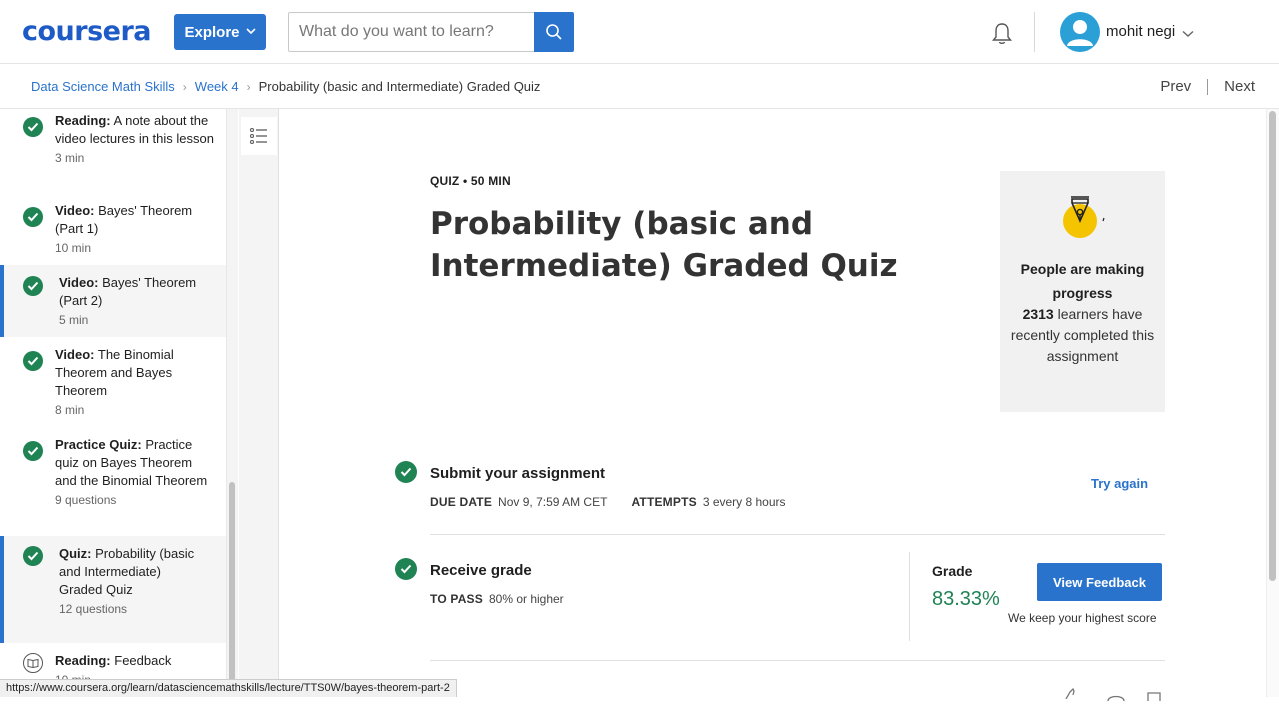 This screenshot has height=706, width=1279. What do you see at coordinates (86, 500) in the screenshot?
I see `sidebar-item-meta: 9 questions` at bounding box center [86, 500].